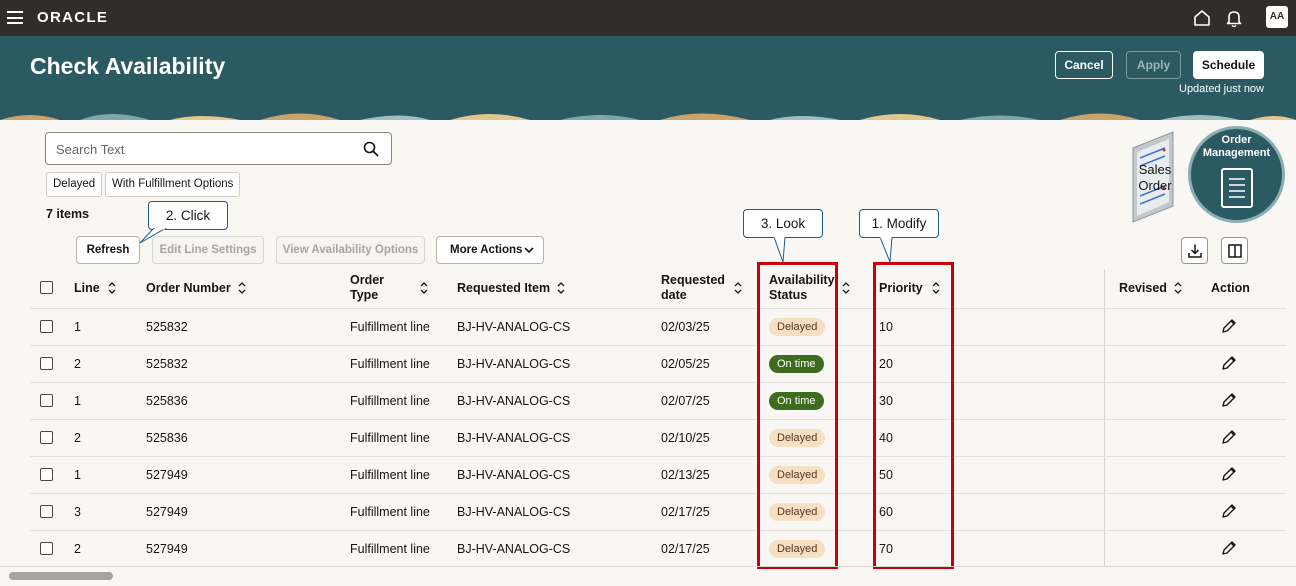 The width and height of the screenshot is (1296, 586). What do you see at coordinates (188, 215) in the screenshot?
I see `callout-click: 2. Click` at bounding box center [188, 215].